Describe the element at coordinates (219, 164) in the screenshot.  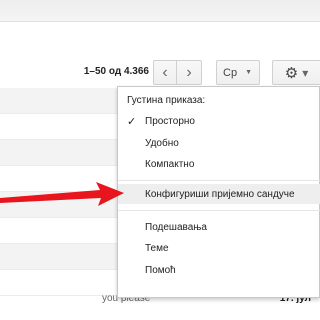
I see `density-compact: Компактно` at that location.